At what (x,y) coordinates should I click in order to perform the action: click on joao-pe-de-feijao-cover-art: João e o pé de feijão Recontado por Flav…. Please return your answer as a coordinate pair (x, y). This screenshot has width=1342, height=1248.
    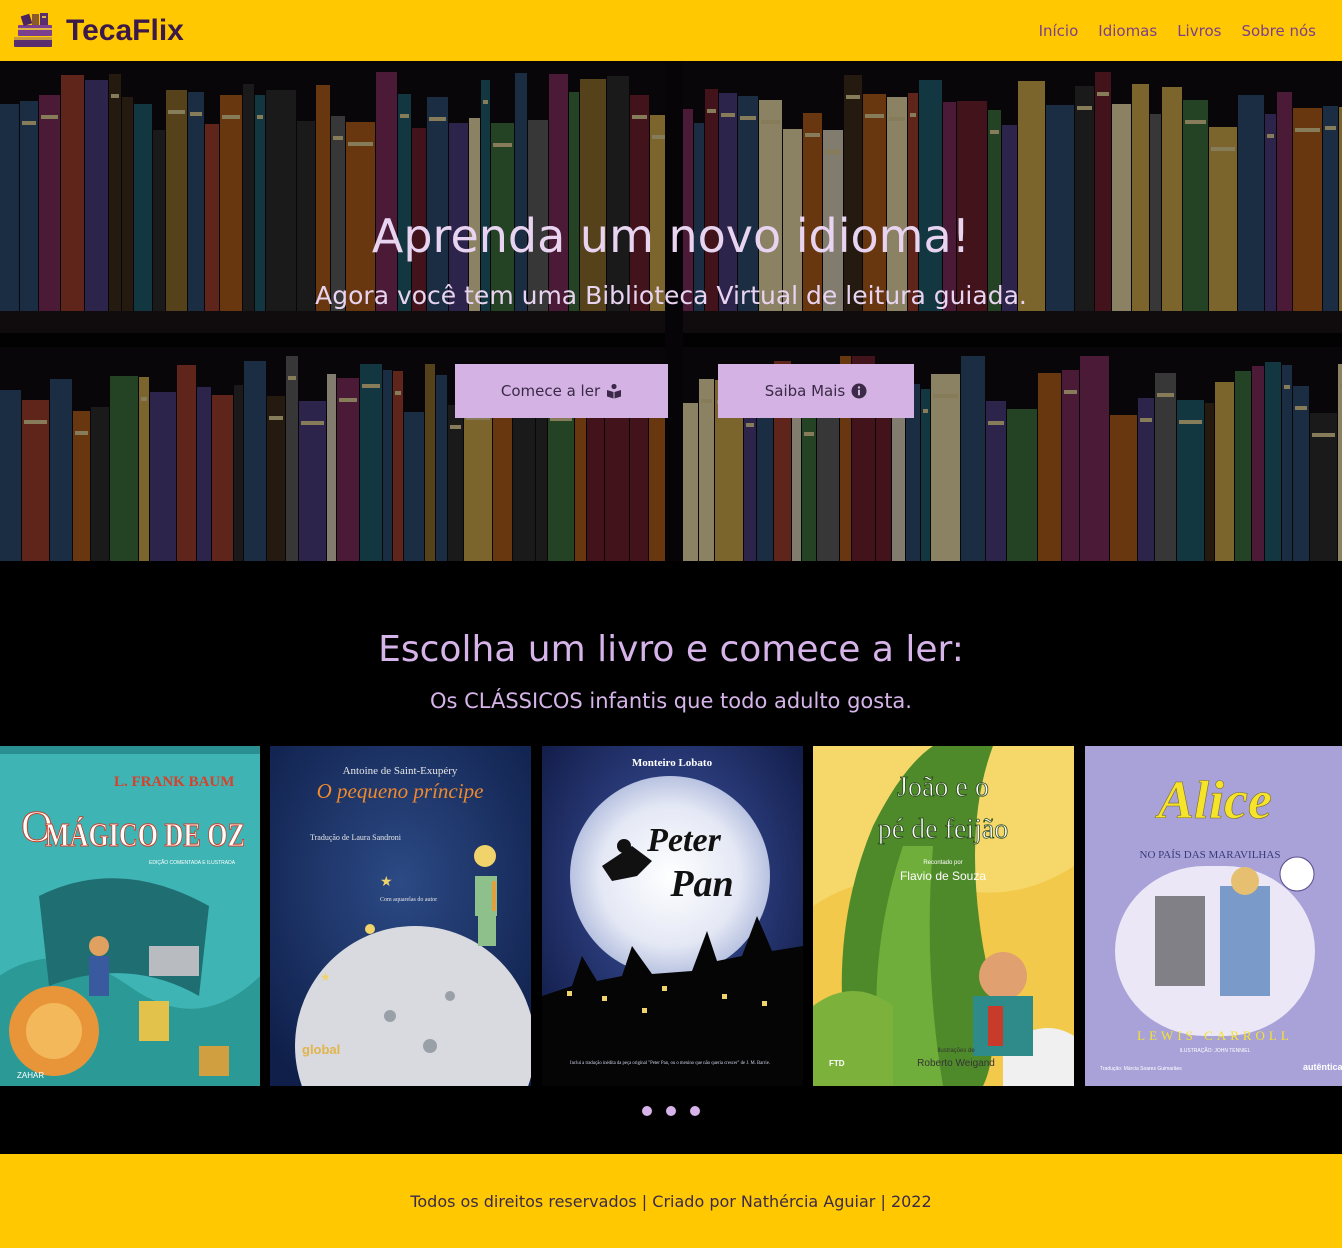
    Looking at the image, I should click on (943, 916).